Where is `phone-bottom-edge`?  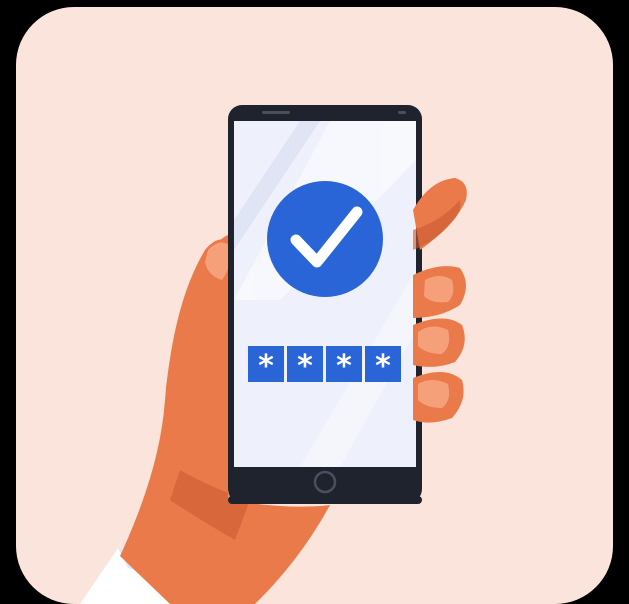 phone-bottom-edge is located at coordinates (325, 500).